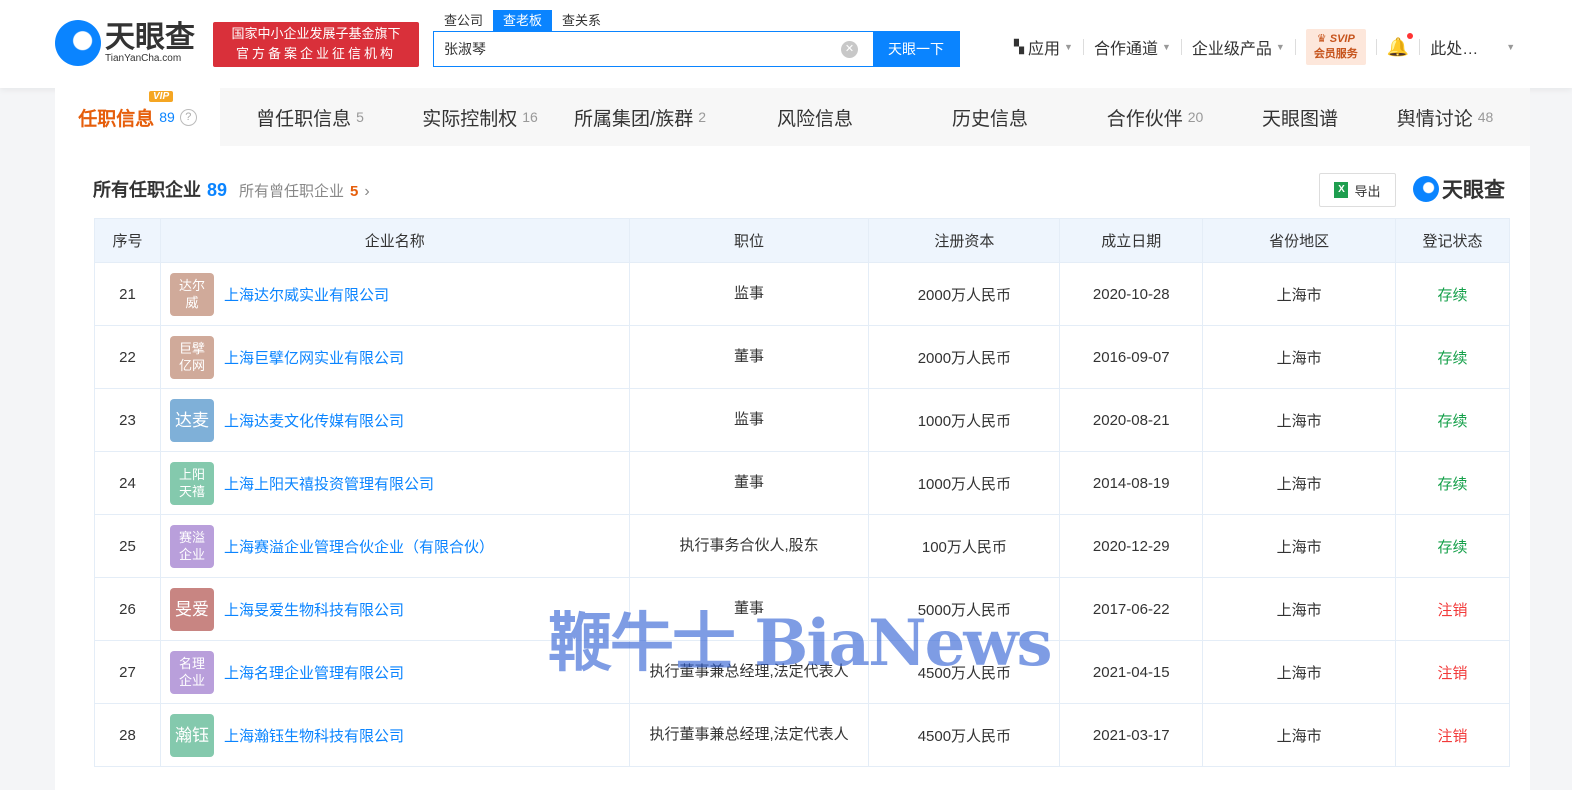 Image resolution: width=1572 pixels, height=790 pixels. I want to click on nav-label: 应用, so click(1044, 49).